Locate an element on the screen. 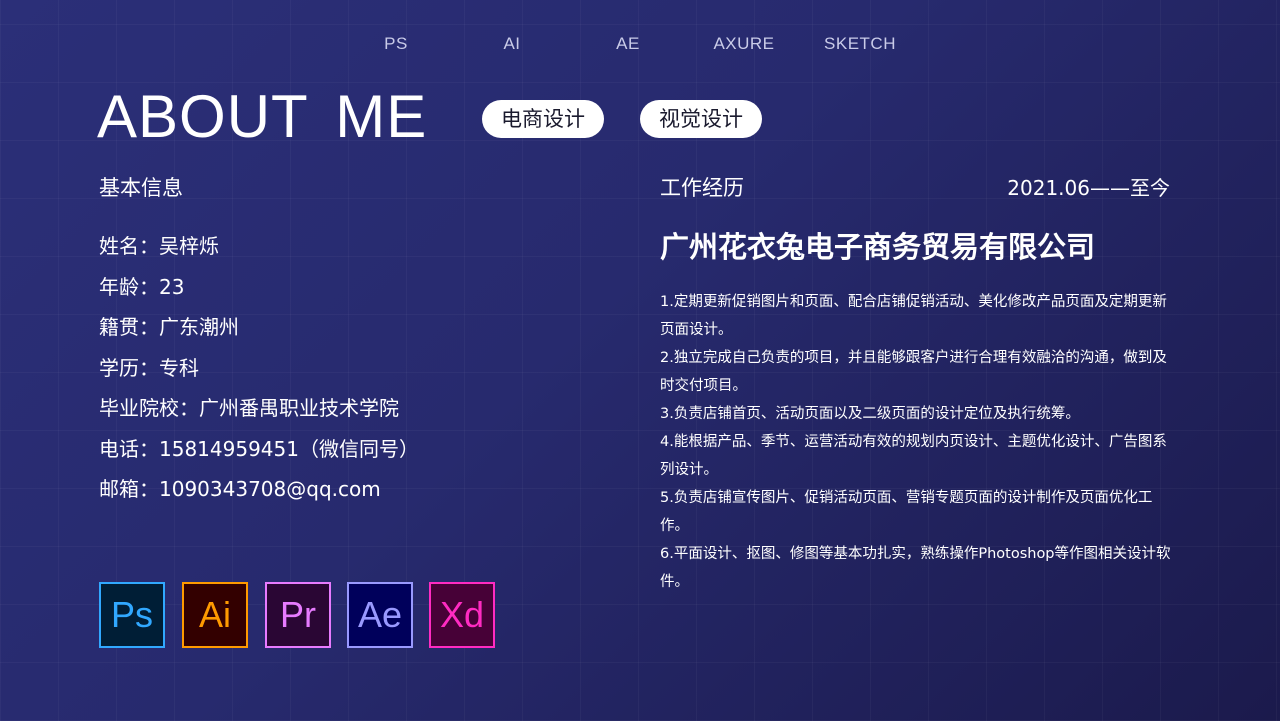 The image size is (1280, 721). tag-visual-design: 视觉设计 is located at coordinates (701, 119).